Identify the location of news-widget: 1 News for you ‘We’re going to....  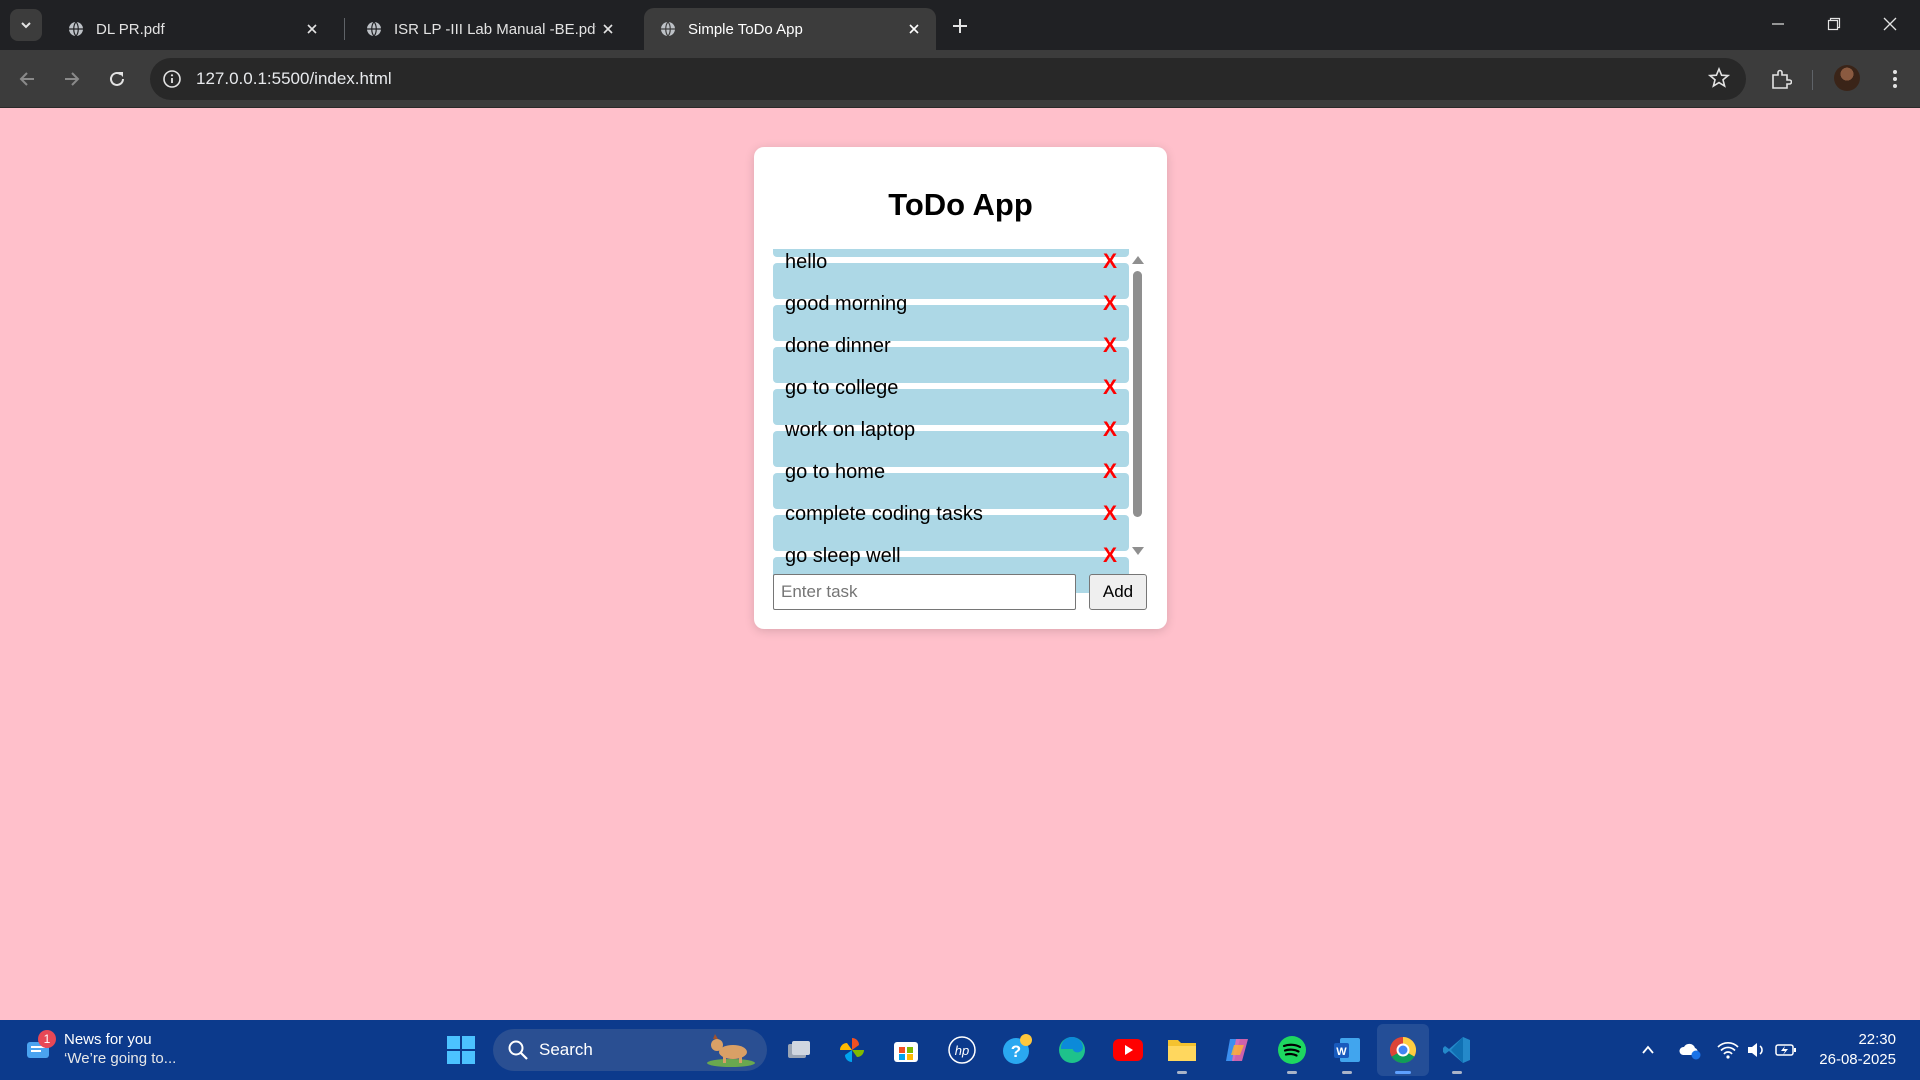
(100, 1049).